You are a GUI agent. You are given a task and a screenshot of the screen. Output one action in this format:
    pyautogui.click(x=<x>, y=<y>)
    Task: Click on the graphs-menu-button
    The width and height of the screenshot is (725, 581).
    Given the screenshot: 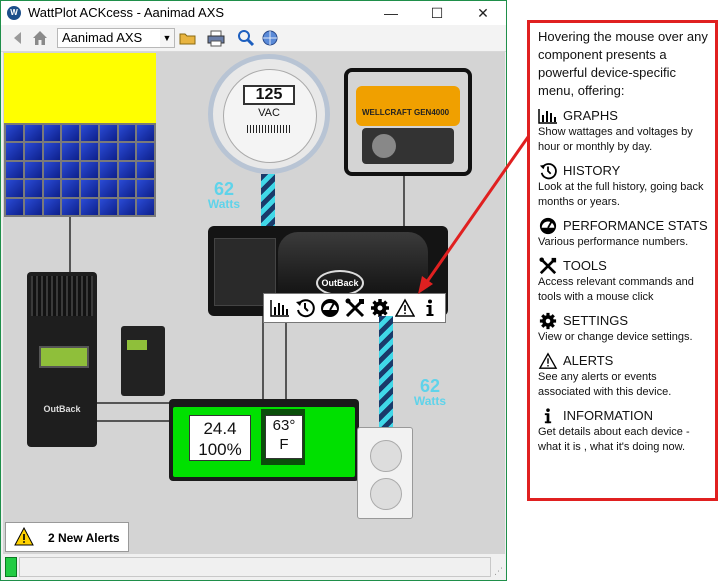 What is the action you would take?
    pyautogui.click(x=280, y=308)
    